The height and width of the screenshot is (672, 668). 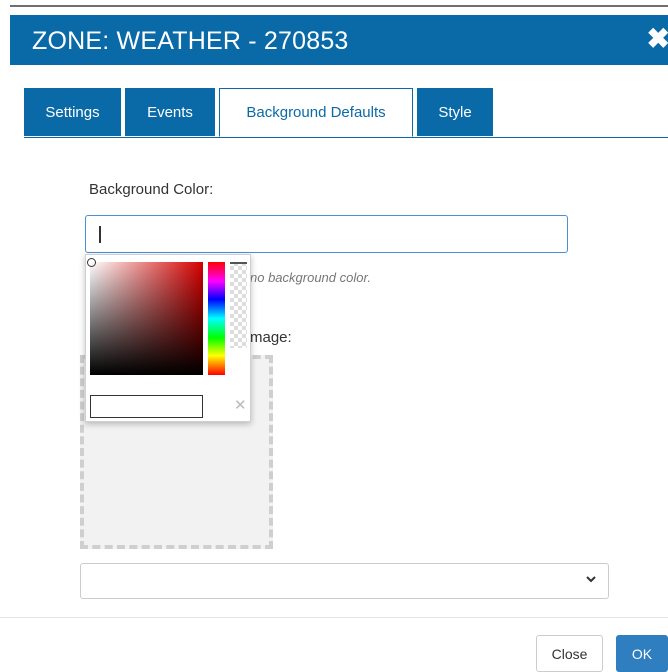 I want to click on background-image-label: mage:, so click(x=271, y=337).